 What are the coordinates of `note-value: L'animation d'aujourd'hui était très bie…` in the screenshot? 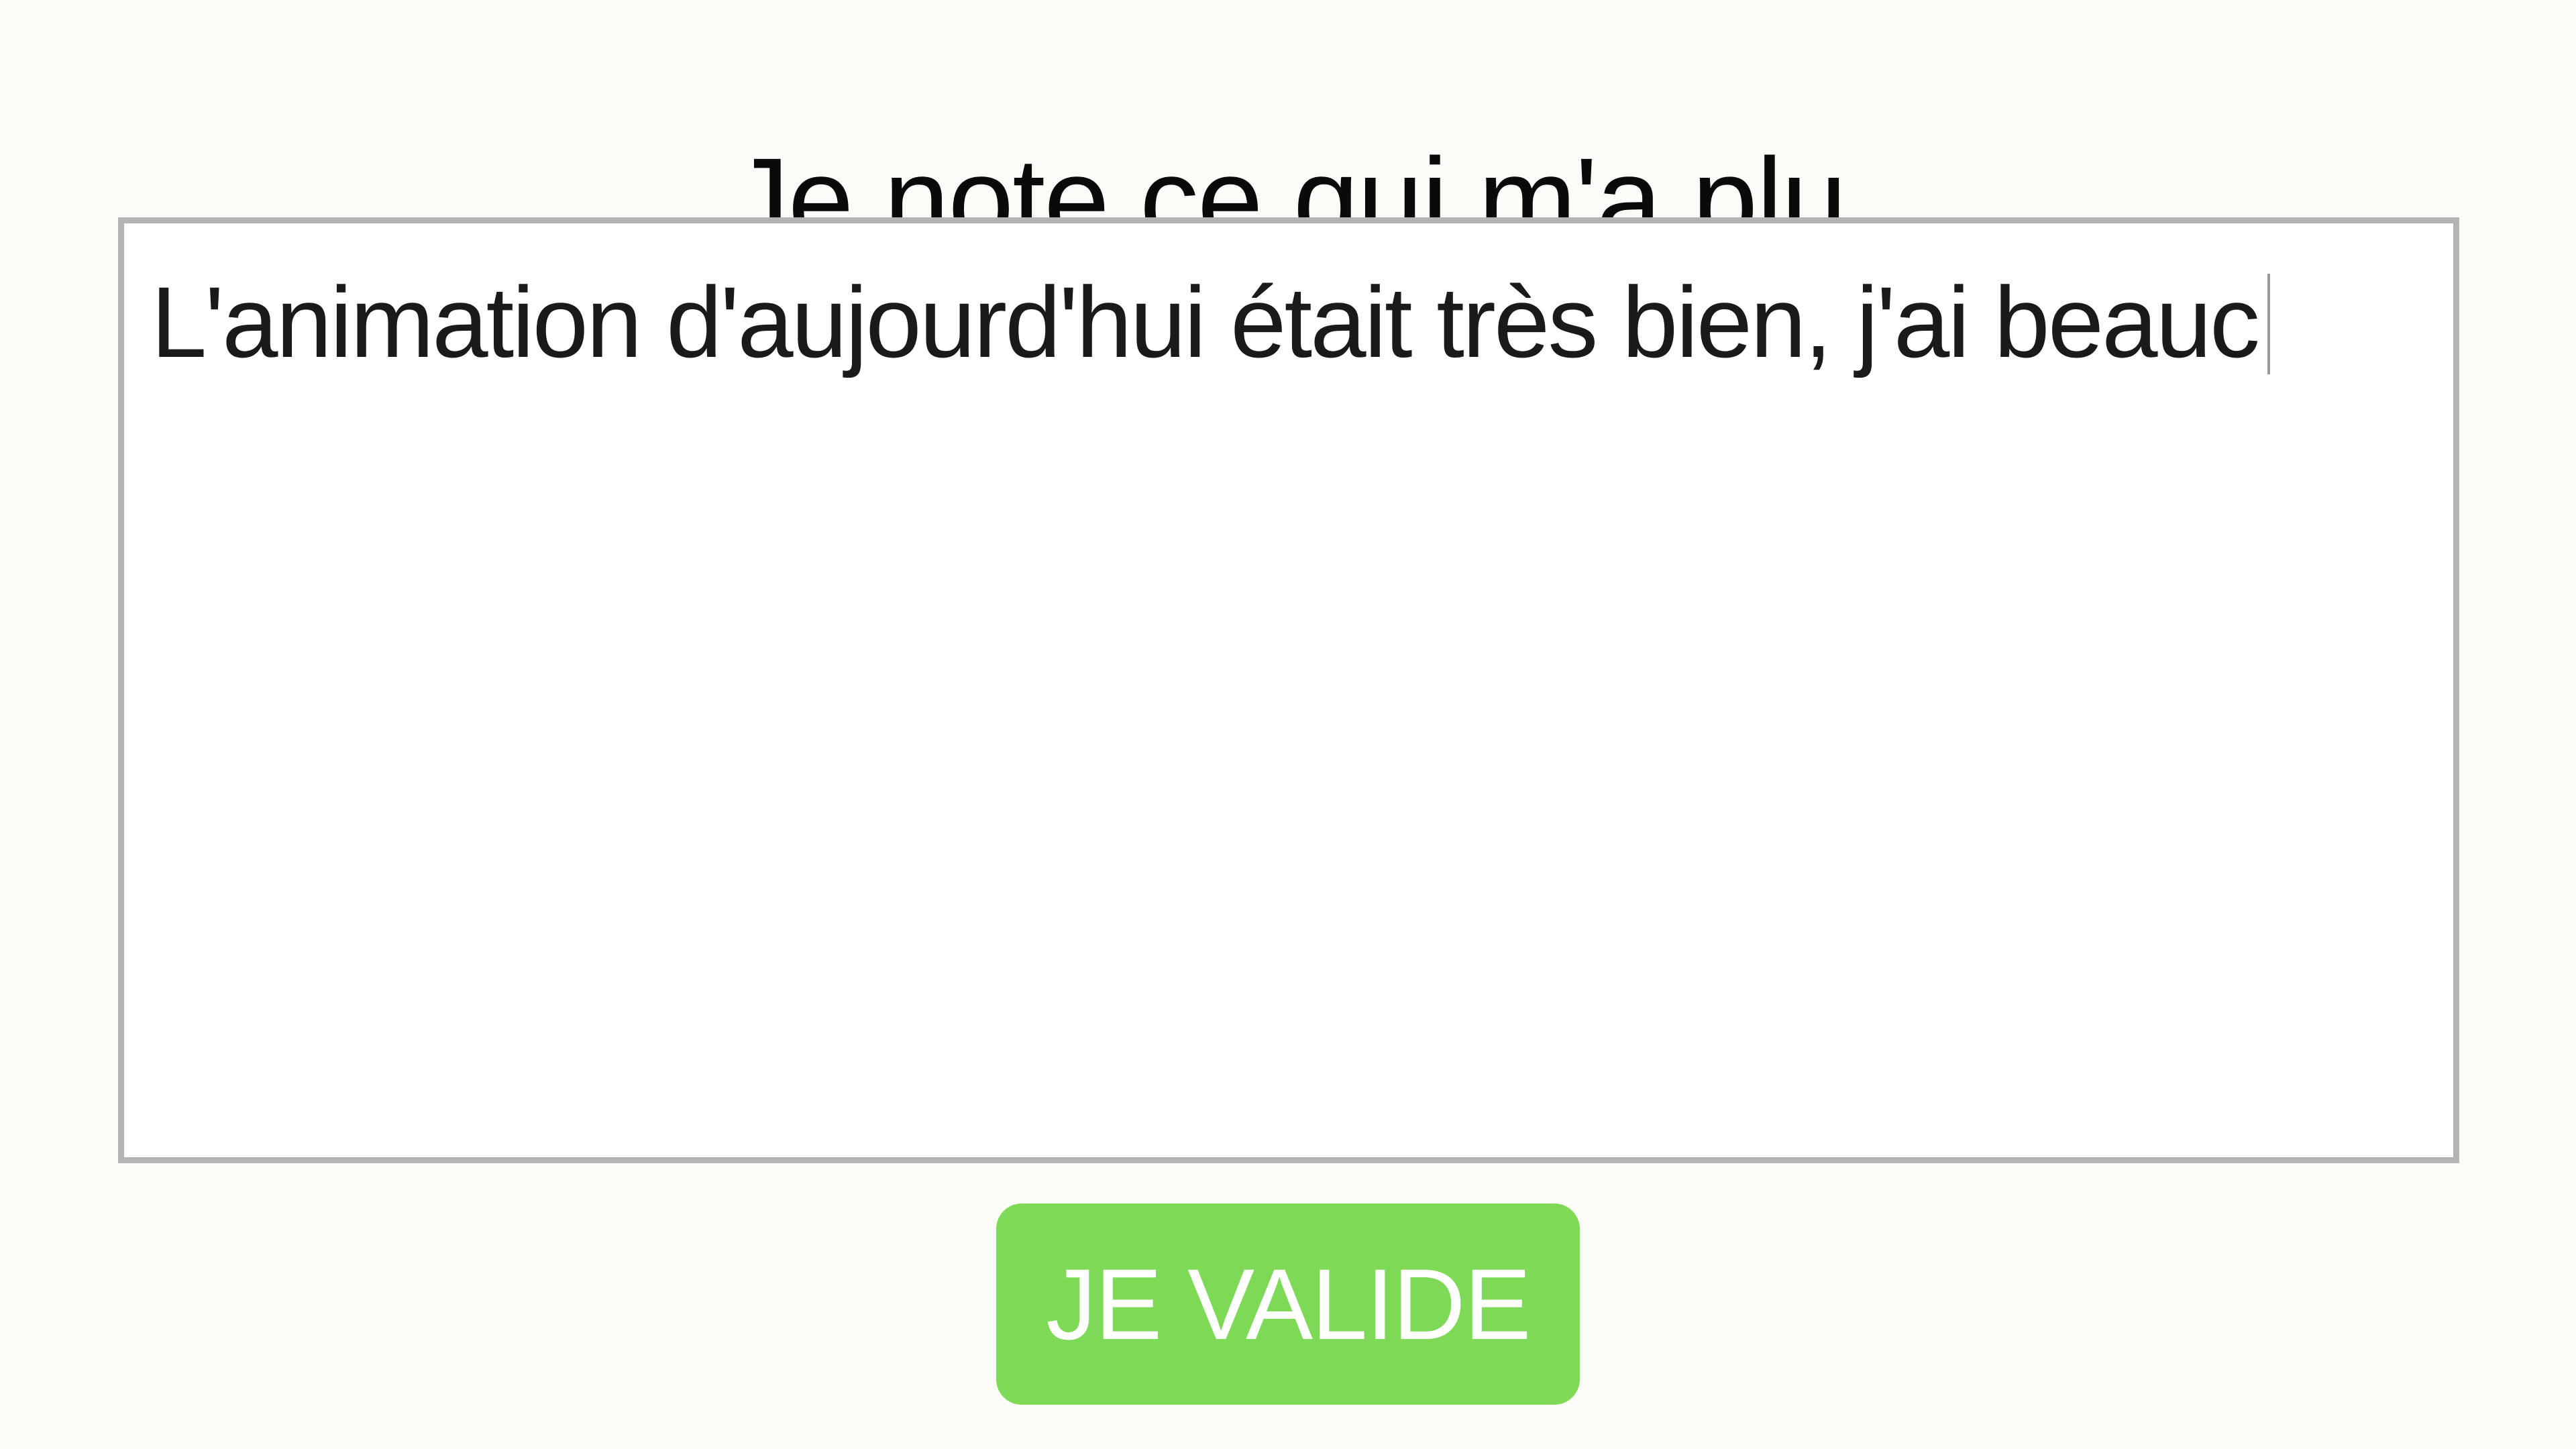 It's located at (1205, 322).